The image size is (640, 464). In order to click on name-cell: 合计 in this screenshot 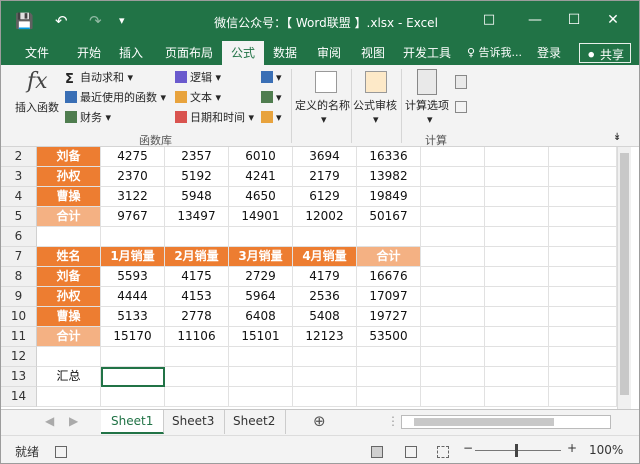, I will do `click(69, 217)`.